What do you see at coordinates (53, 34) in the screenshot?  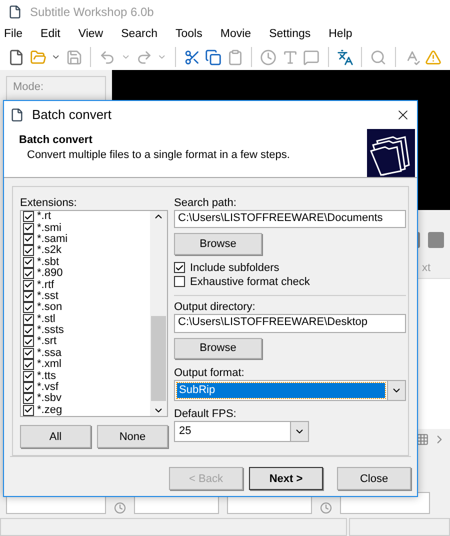 I see `menu-item: Edit` at bounding box center [53, 34].